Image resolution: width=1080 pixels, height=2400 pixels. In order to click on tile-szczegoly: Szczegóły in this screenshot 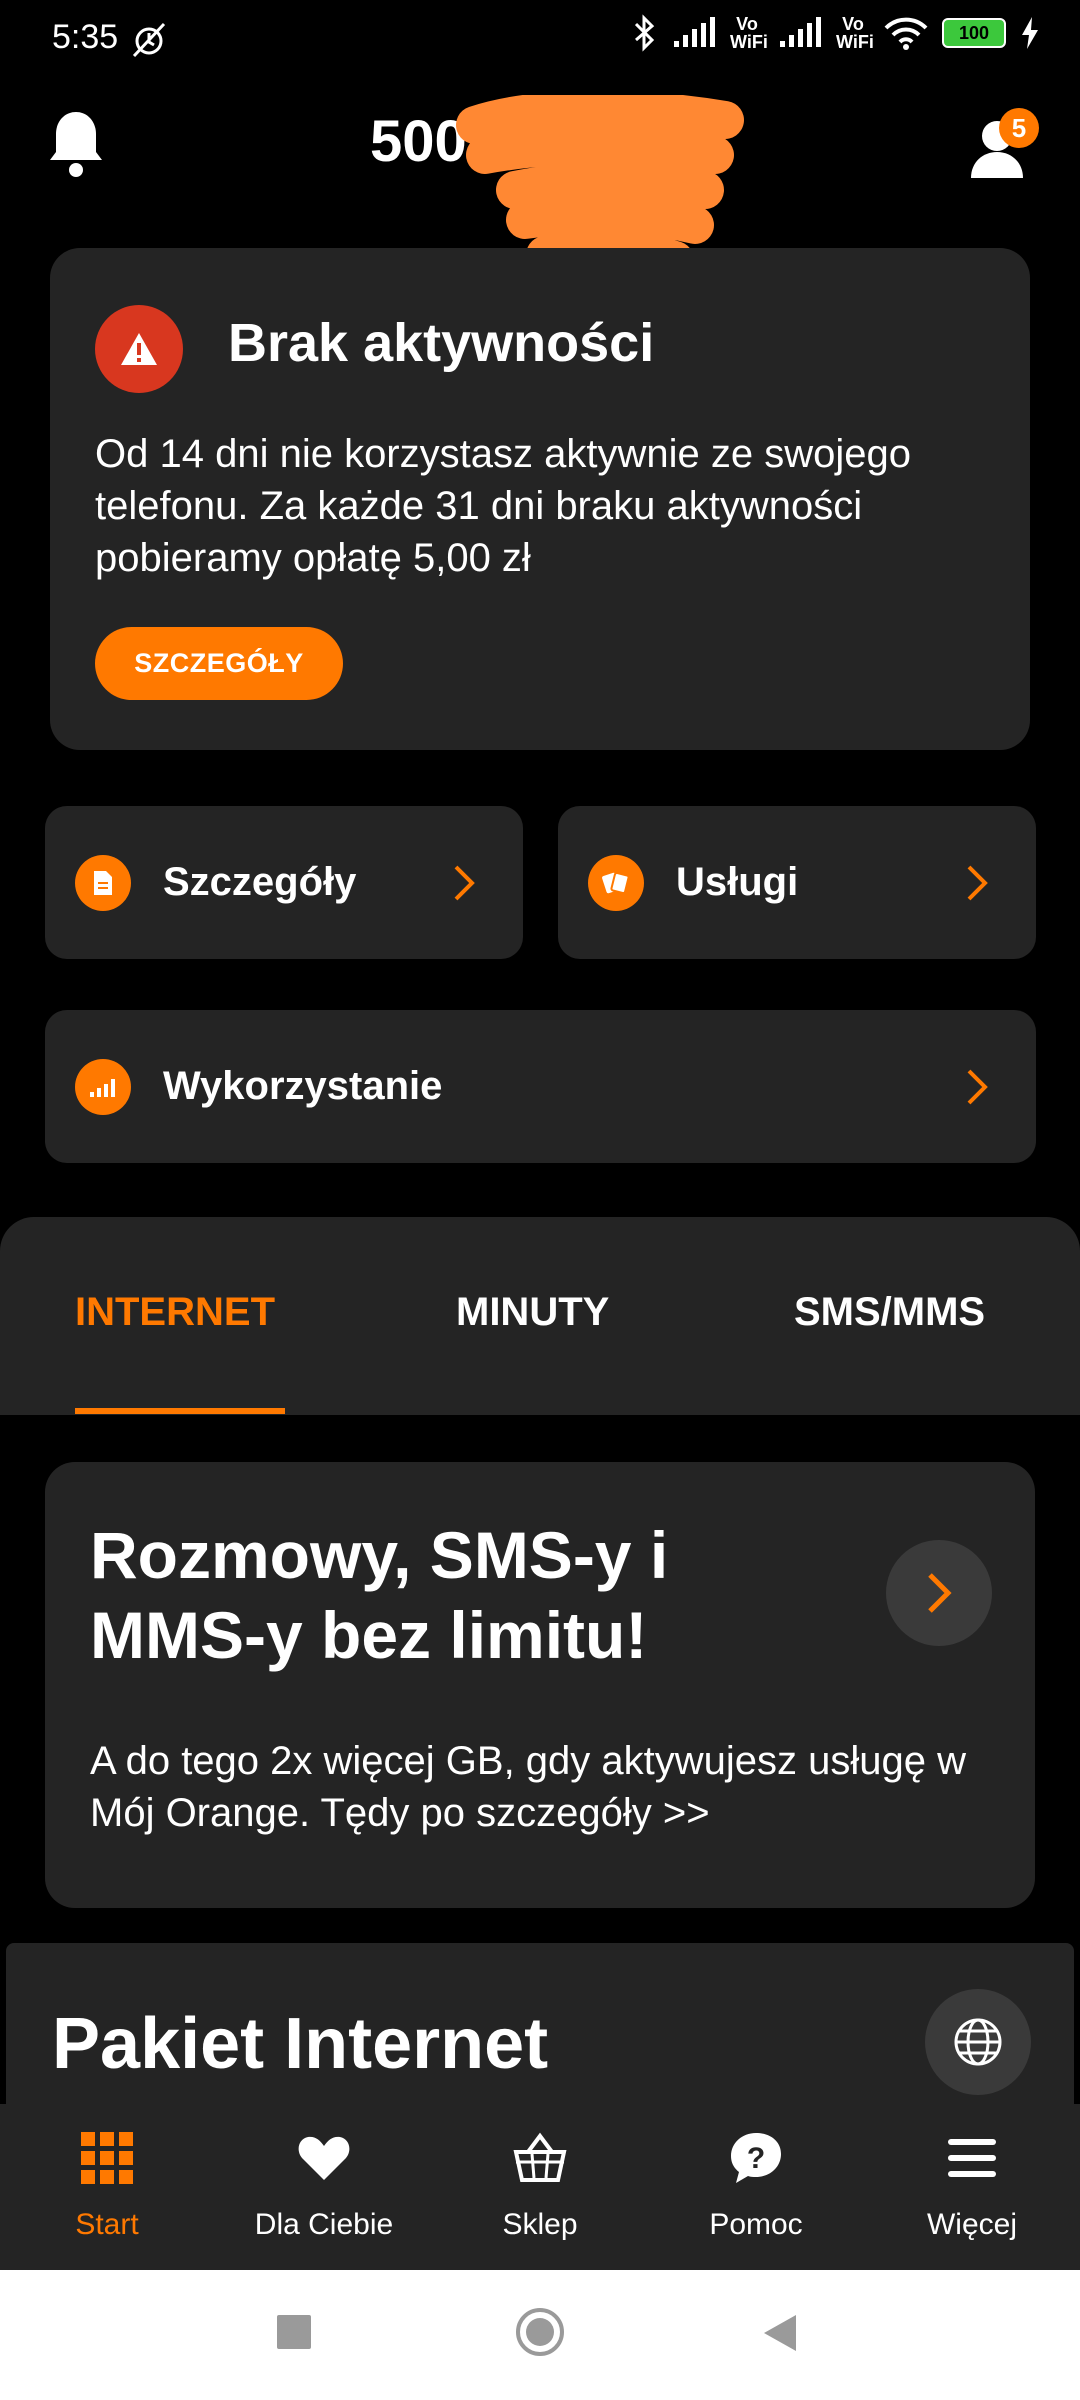, I will do `click(284, 882)`.